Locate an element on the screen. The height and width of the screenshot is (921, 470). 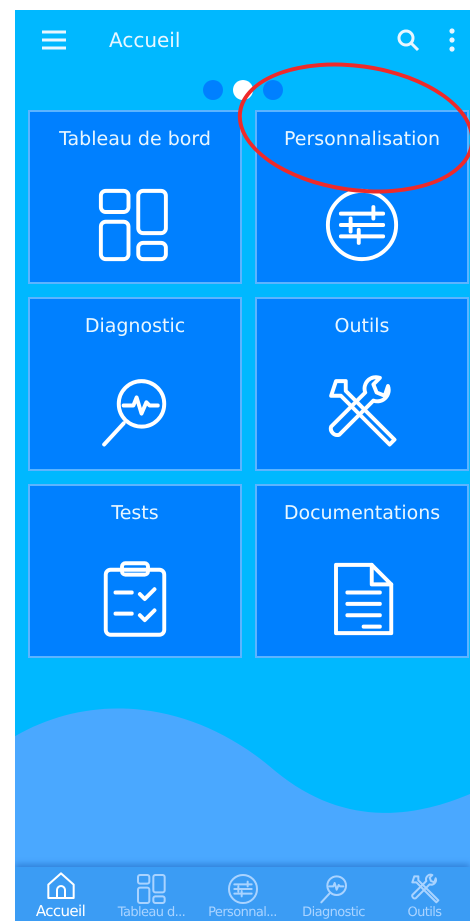
nav-tab: Accueil is located at coordinates (60, 894).